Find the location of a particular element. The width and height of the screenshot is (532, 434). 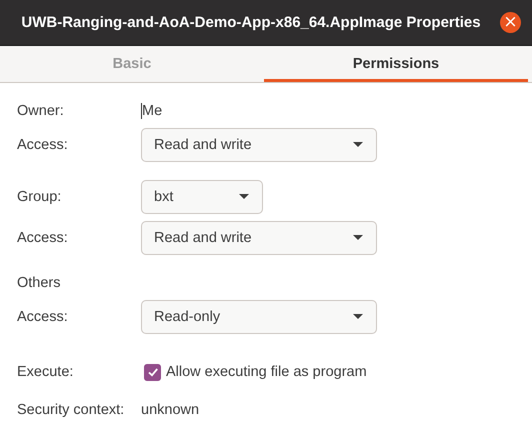

field-label: Others is located at coordinates (39, 283).